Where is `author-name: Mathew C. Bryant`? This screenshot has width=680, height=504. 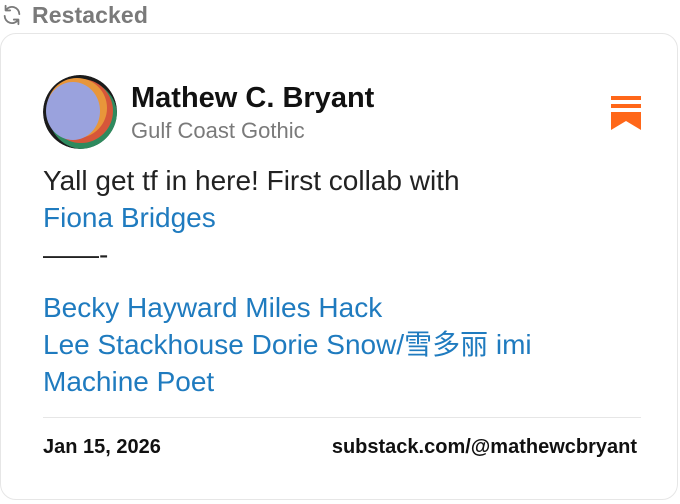 author-name: Mathew C. Bryant is located at coordinates (252, 98).